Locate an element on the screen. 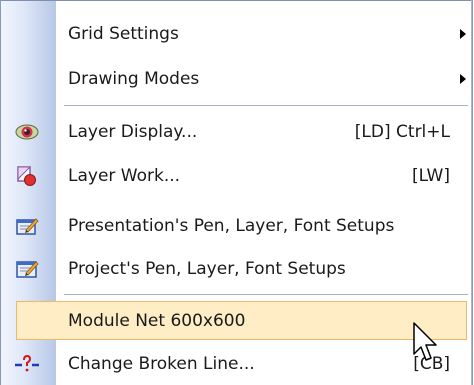 This screenshot has height=385, width=474. menu-item-change-broken-line: Change Broken Line... [CB] is located at coordinates (235, 364).